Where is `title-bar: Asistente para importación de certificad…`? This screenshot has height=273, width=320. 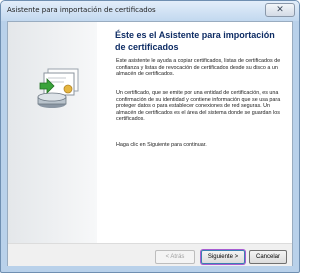 title-bar: Asistente para importación de certificad… is located at coordinates (150, 11).